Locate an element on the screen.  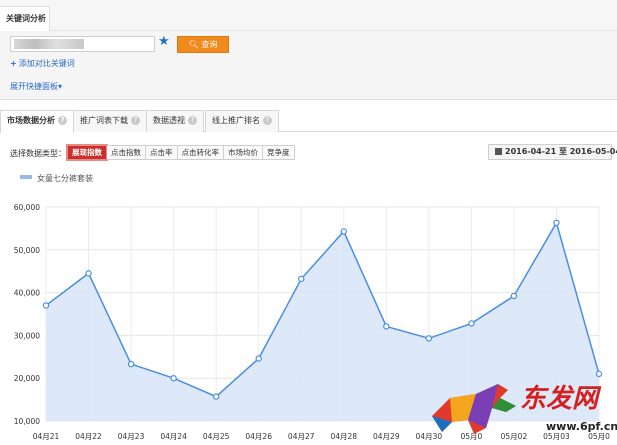
add-compare-keyword-link: + 添加对比关键词 is located at coordinates (42, 63).